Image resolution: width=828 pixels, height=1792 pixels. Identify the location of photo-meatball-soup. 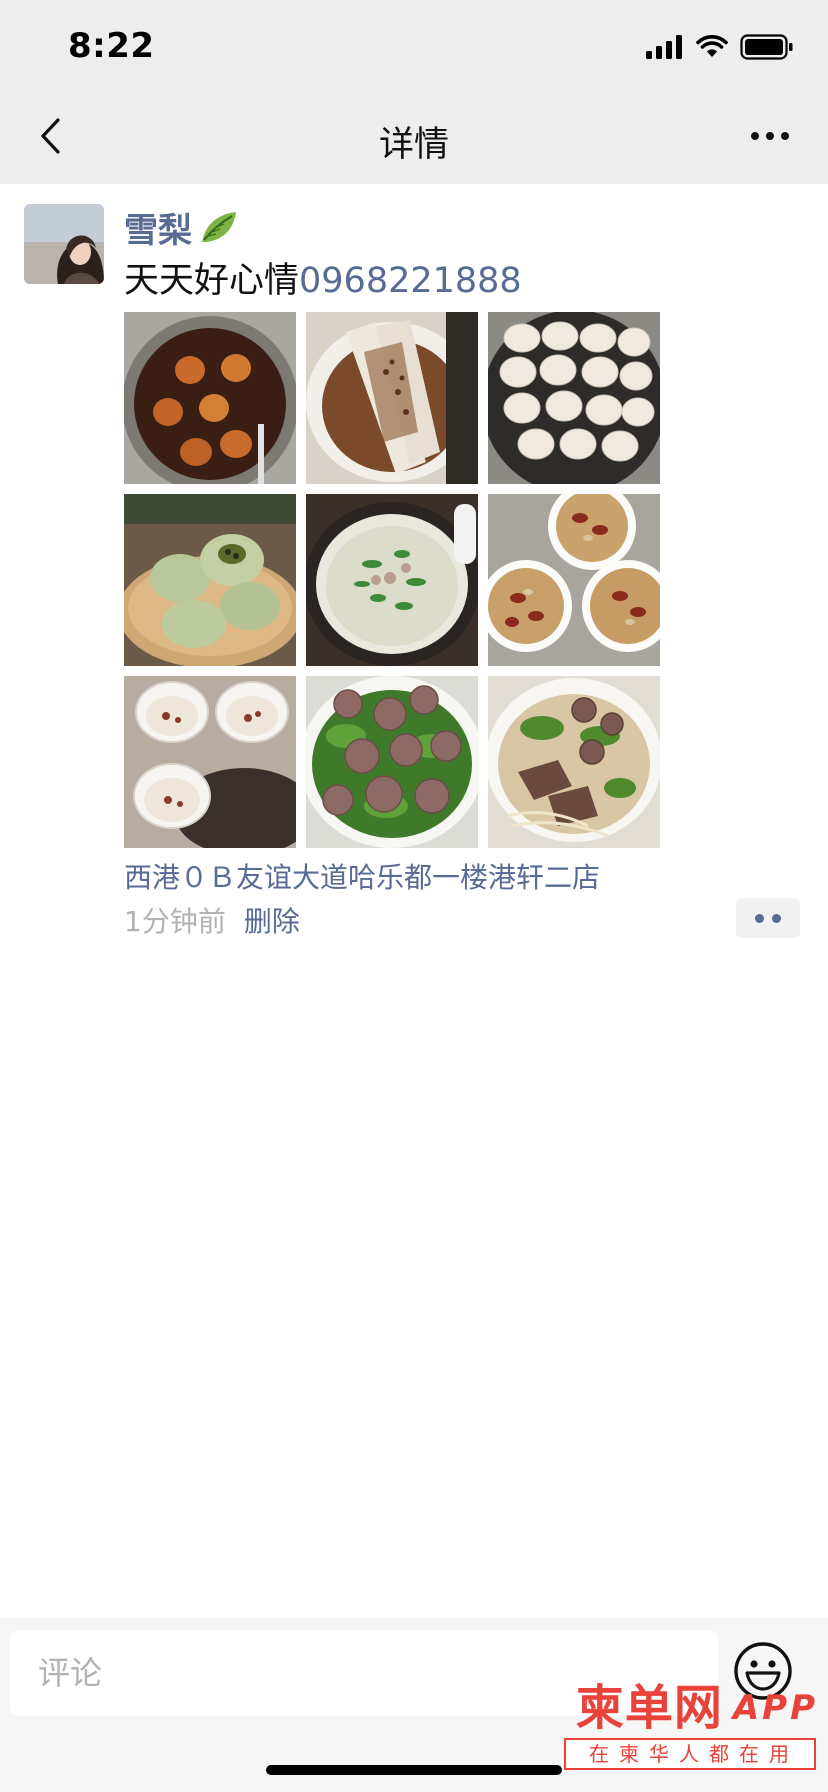
(392, 762).